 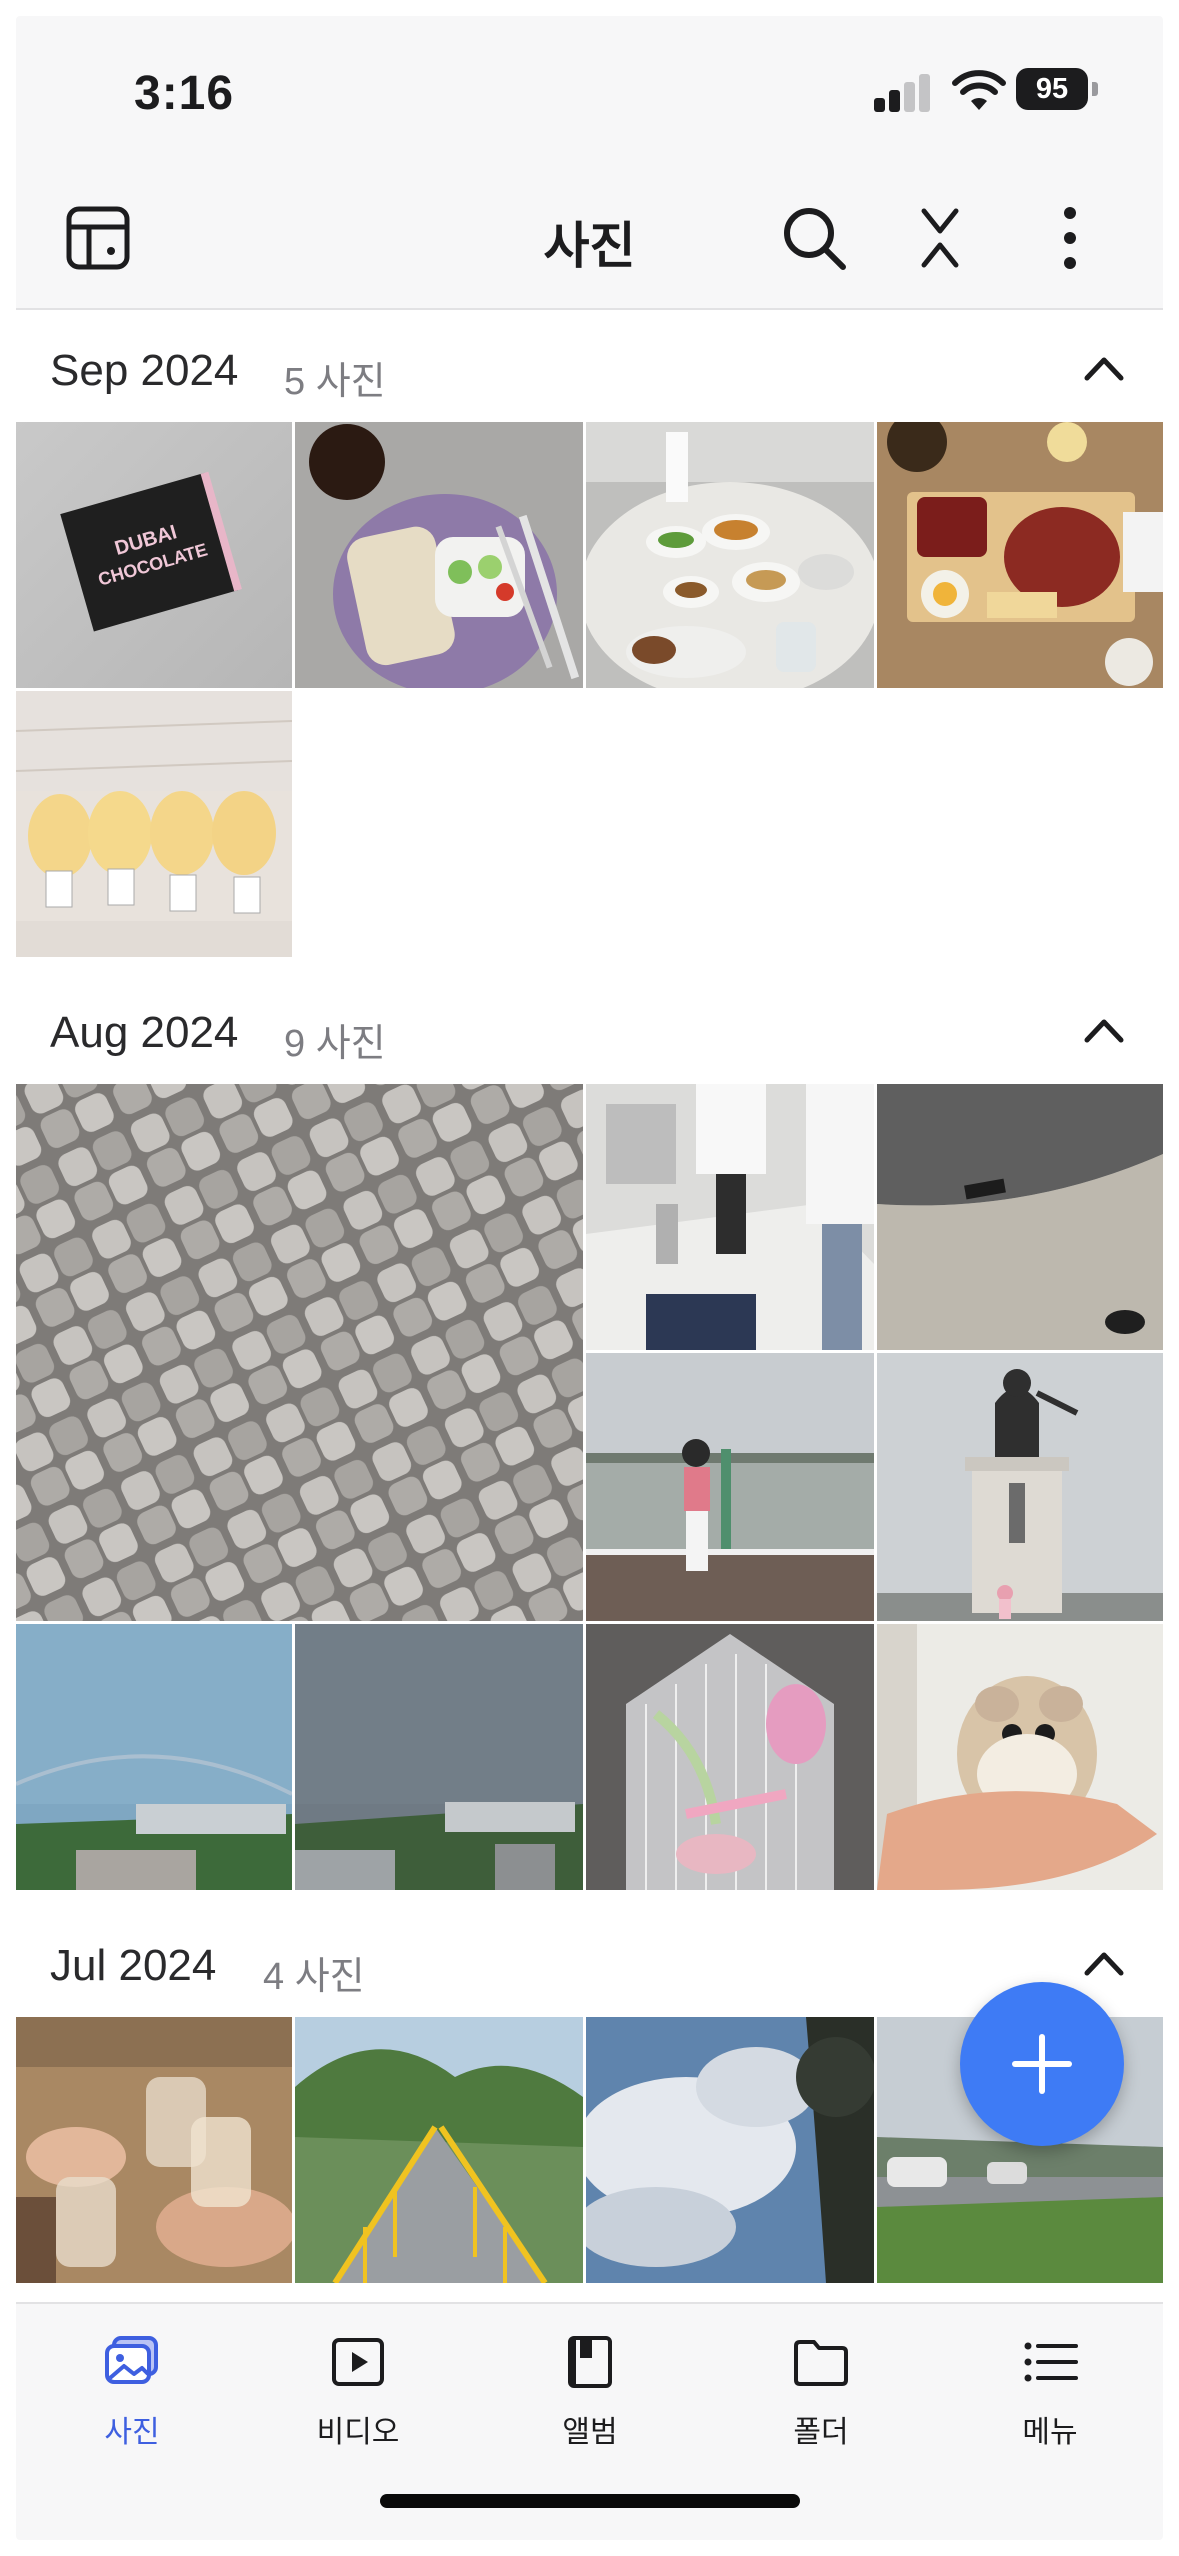 I want to click on nav-label: 앨범, so click(x=590, y=2432).